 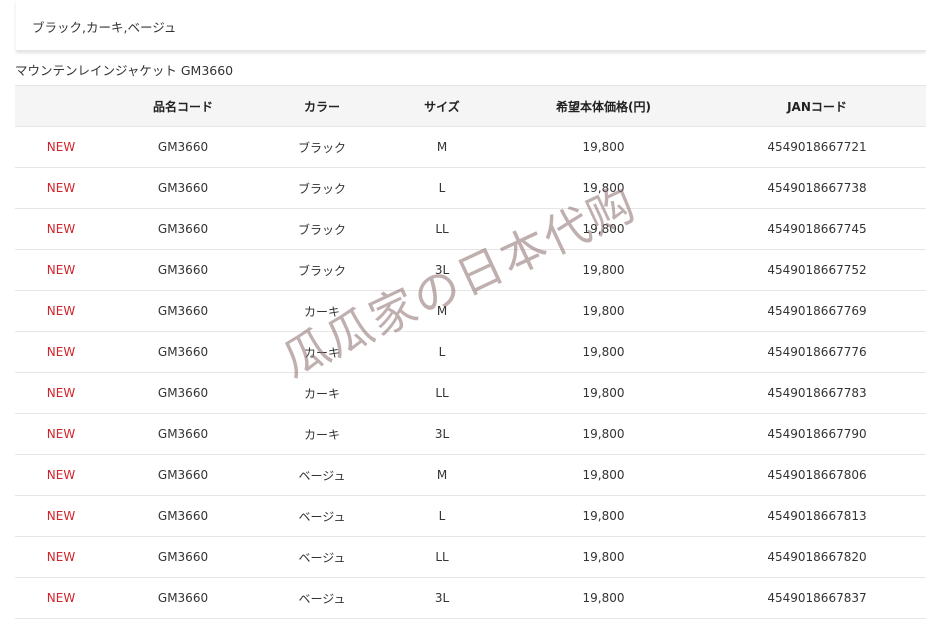 I want to click on table-row: NEW GM3660 ブラック 3L 19,800 4549018667752, so click(x=470, y=270).